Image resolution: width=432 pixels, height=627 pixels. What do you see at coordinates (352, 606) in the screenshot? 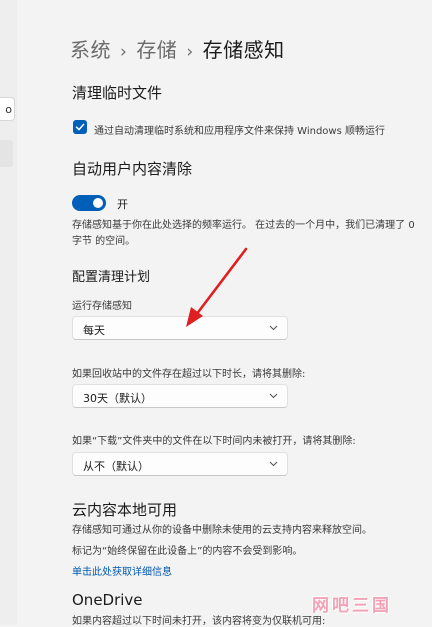
I see `watermark: 网吧三国` at bounding box center [352, 606].